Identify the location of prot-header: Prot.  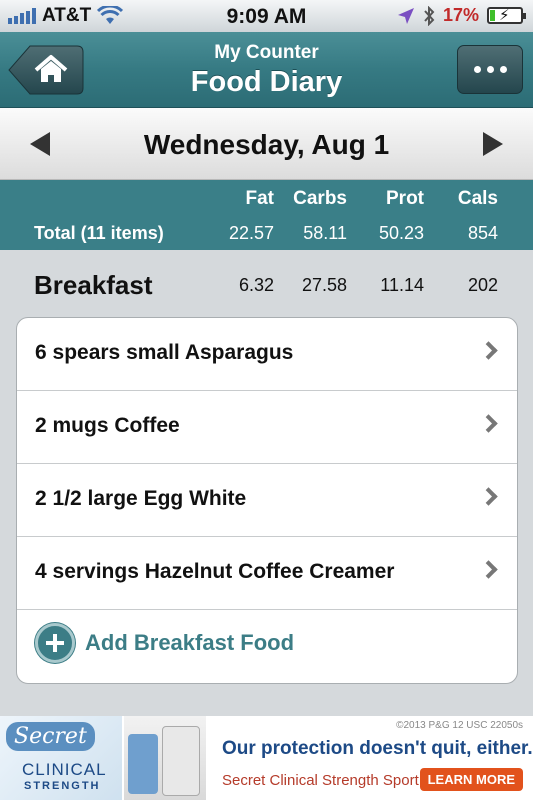
(405, 198).